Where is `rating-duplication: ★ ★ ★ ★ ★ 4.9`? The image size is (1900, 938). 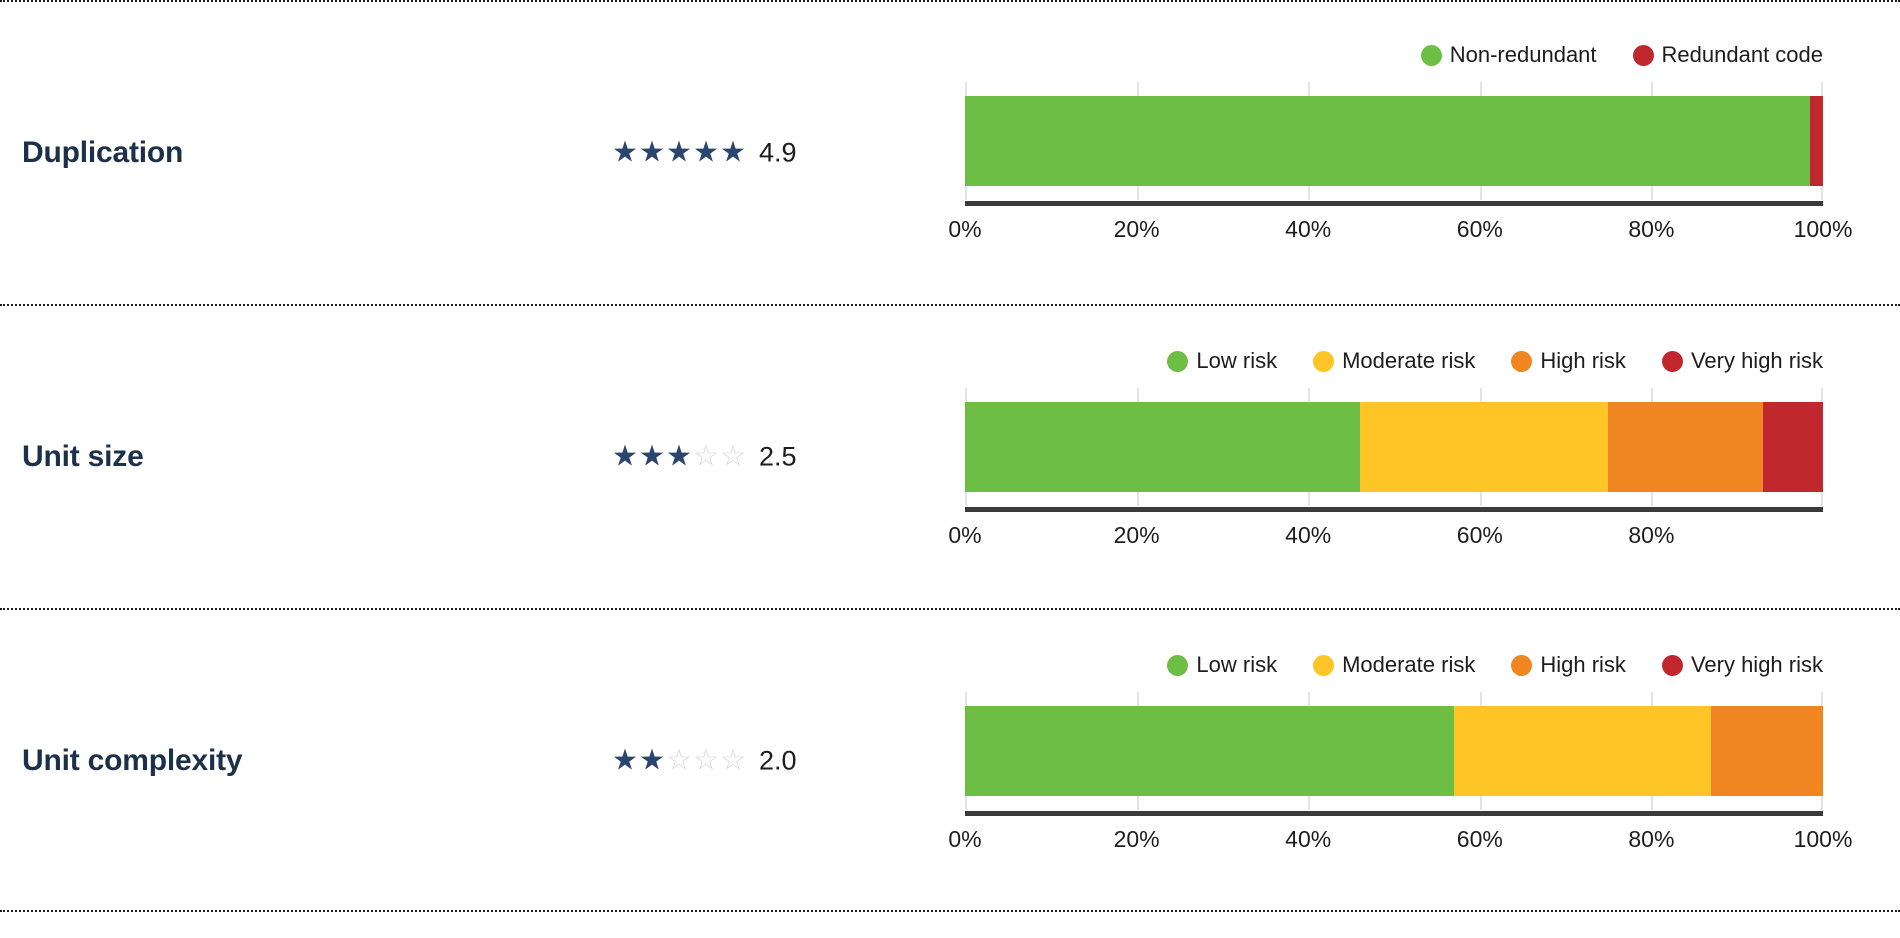
rating-duplication: ★ ★ ★ ★ ★ 4.9 is located at coordinates (704, 153).